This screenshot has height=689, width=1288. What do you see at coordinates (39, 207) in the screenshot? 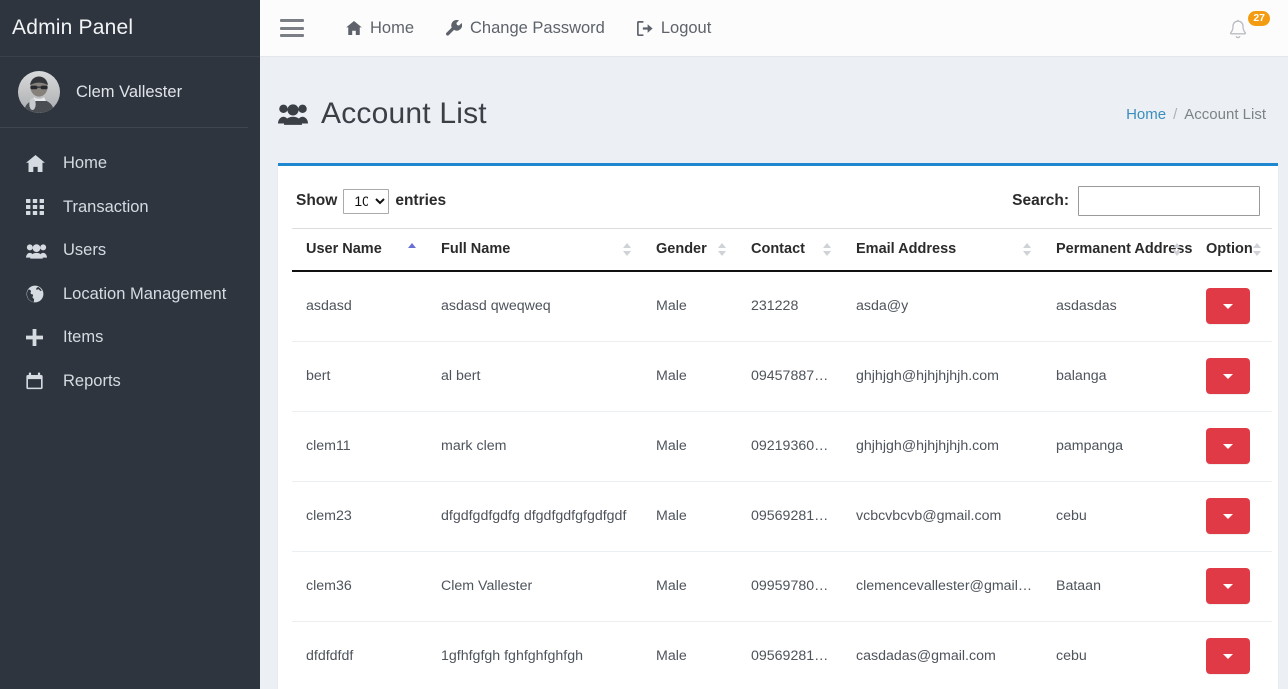
I see `grid-icon` at bounding box center [39, 207].